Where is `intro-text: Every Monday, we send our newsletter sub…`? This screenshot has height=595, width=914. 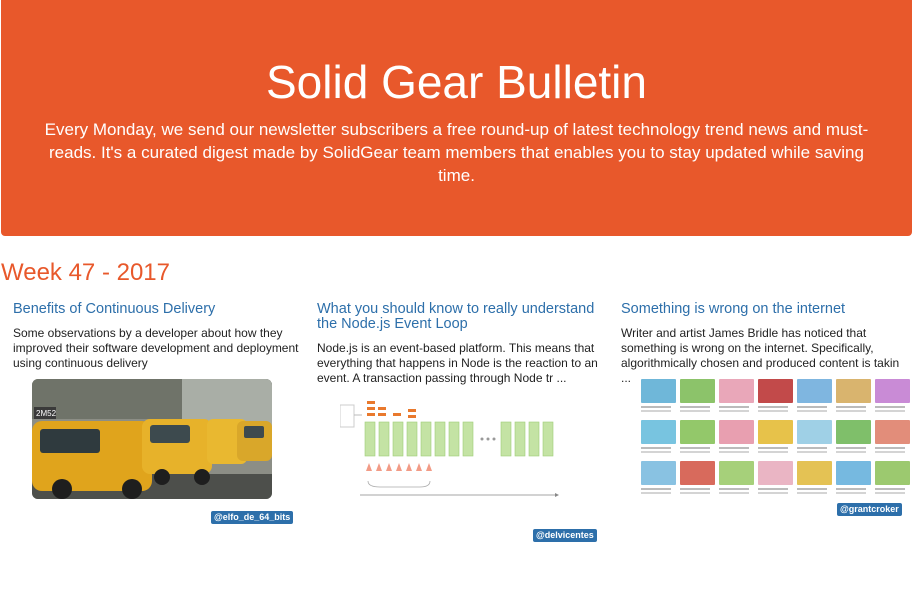
intro-text: Every Monday, we send our newsletter sub… is located at coordinates (456, 152).